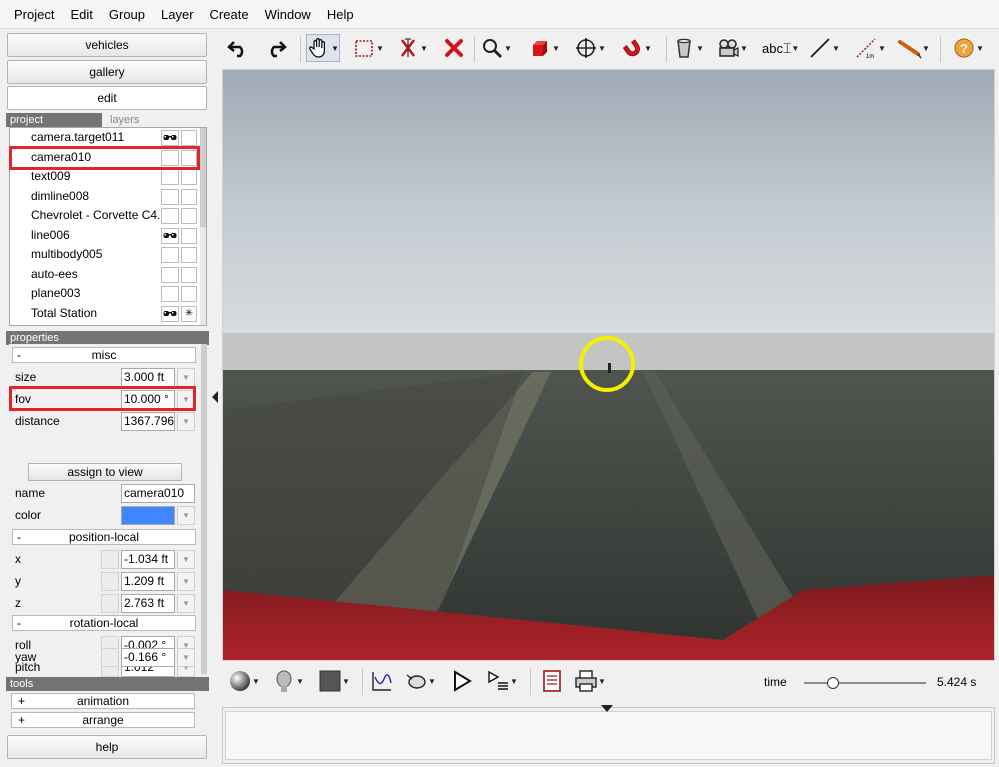 This screenshot has height=767, width=999. I want to click on menu-project: Project, so click(34, 14).